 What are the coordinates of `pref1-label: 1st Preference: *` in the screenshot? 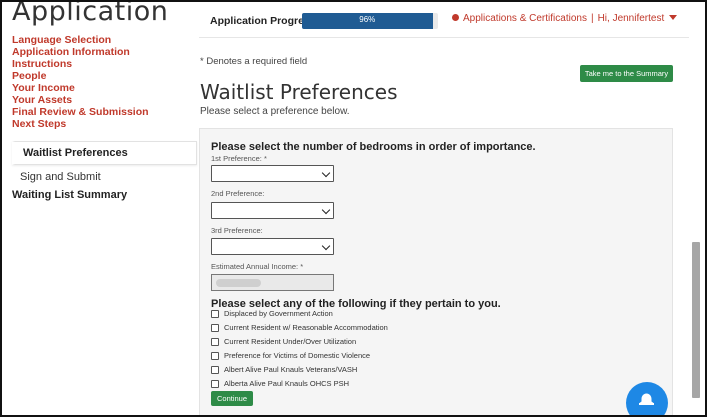 It's located at (239, 158).